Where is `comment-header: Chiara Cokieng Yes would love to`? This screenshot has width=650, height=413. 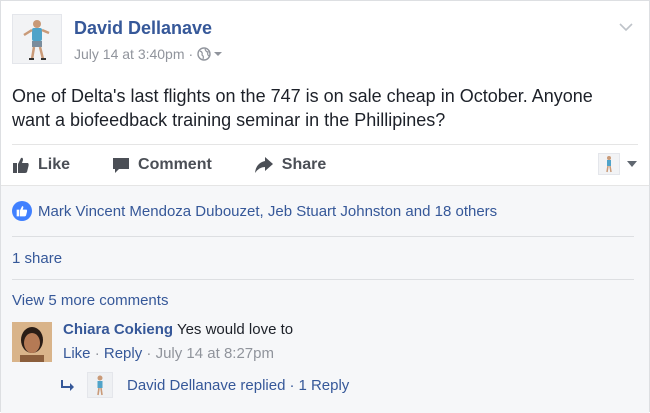
comment-header: Chiara Cokieng Yes would love to is located at coordinates (178, 330).